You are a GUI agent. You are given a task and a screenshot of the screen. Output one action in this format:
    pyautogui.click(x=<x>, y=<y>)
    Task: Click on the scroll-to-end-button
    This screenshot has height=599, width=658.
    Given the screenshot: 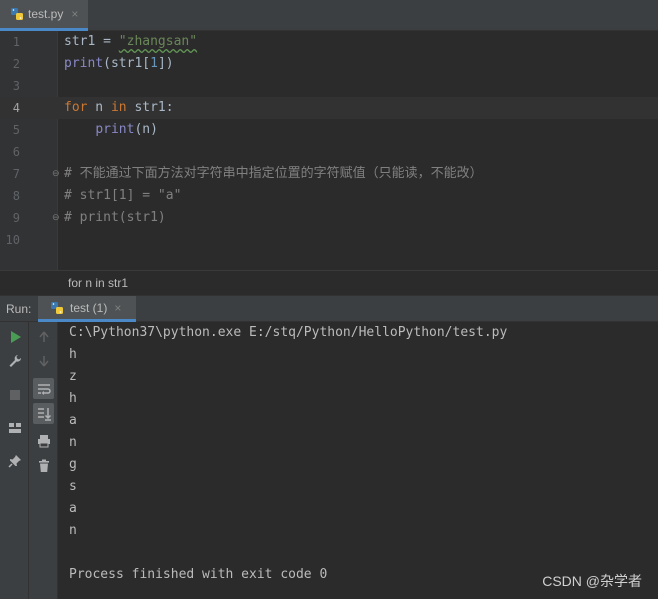 What is the action you would take?
    pyautogui.click(x=43, y=413)
    